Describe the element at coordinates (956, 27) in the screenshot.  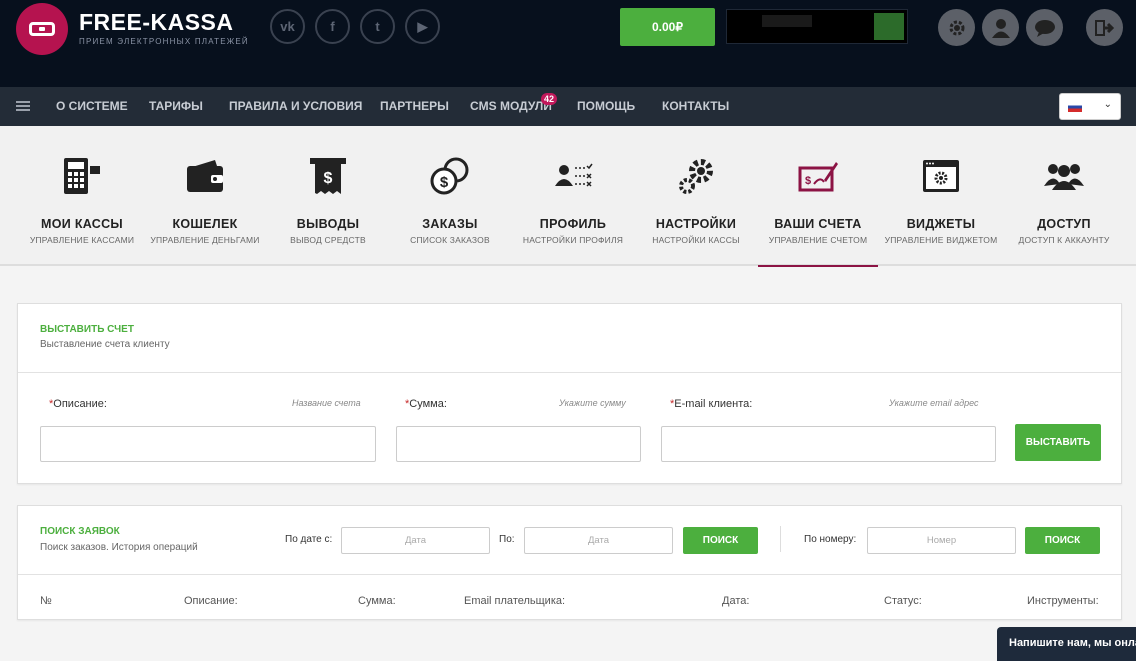
I see `settings-gear-icon` at that location.